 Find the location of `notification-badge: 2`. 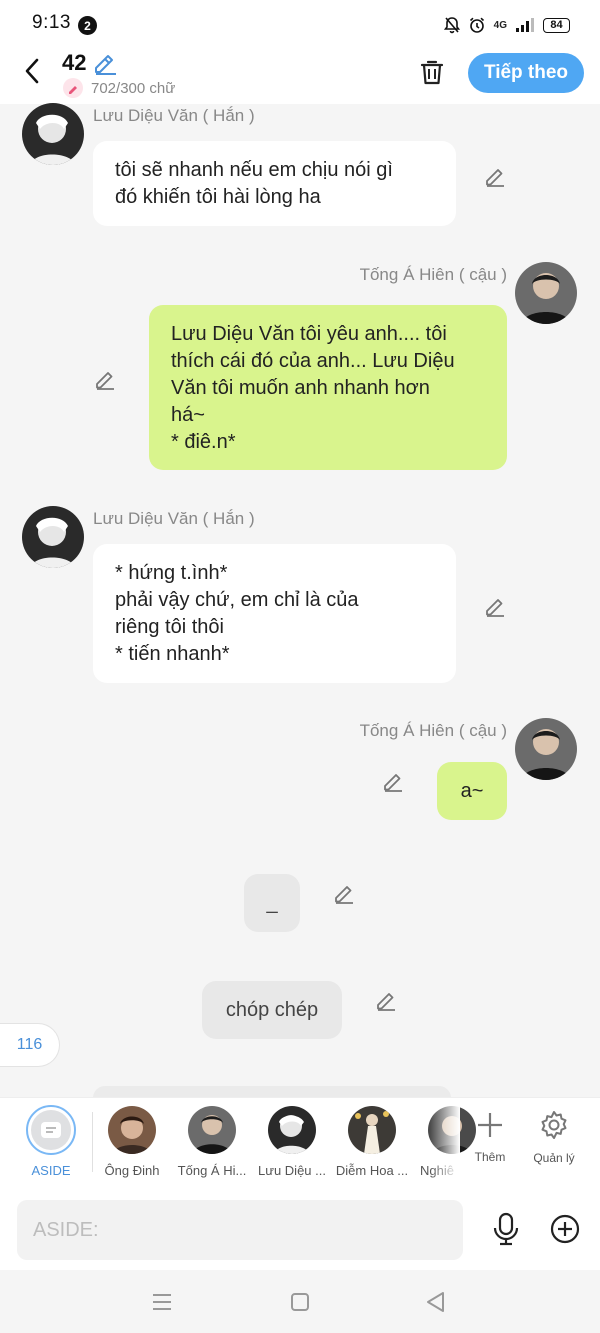

notification-badge: 2 is located at coordinates (87, 25).